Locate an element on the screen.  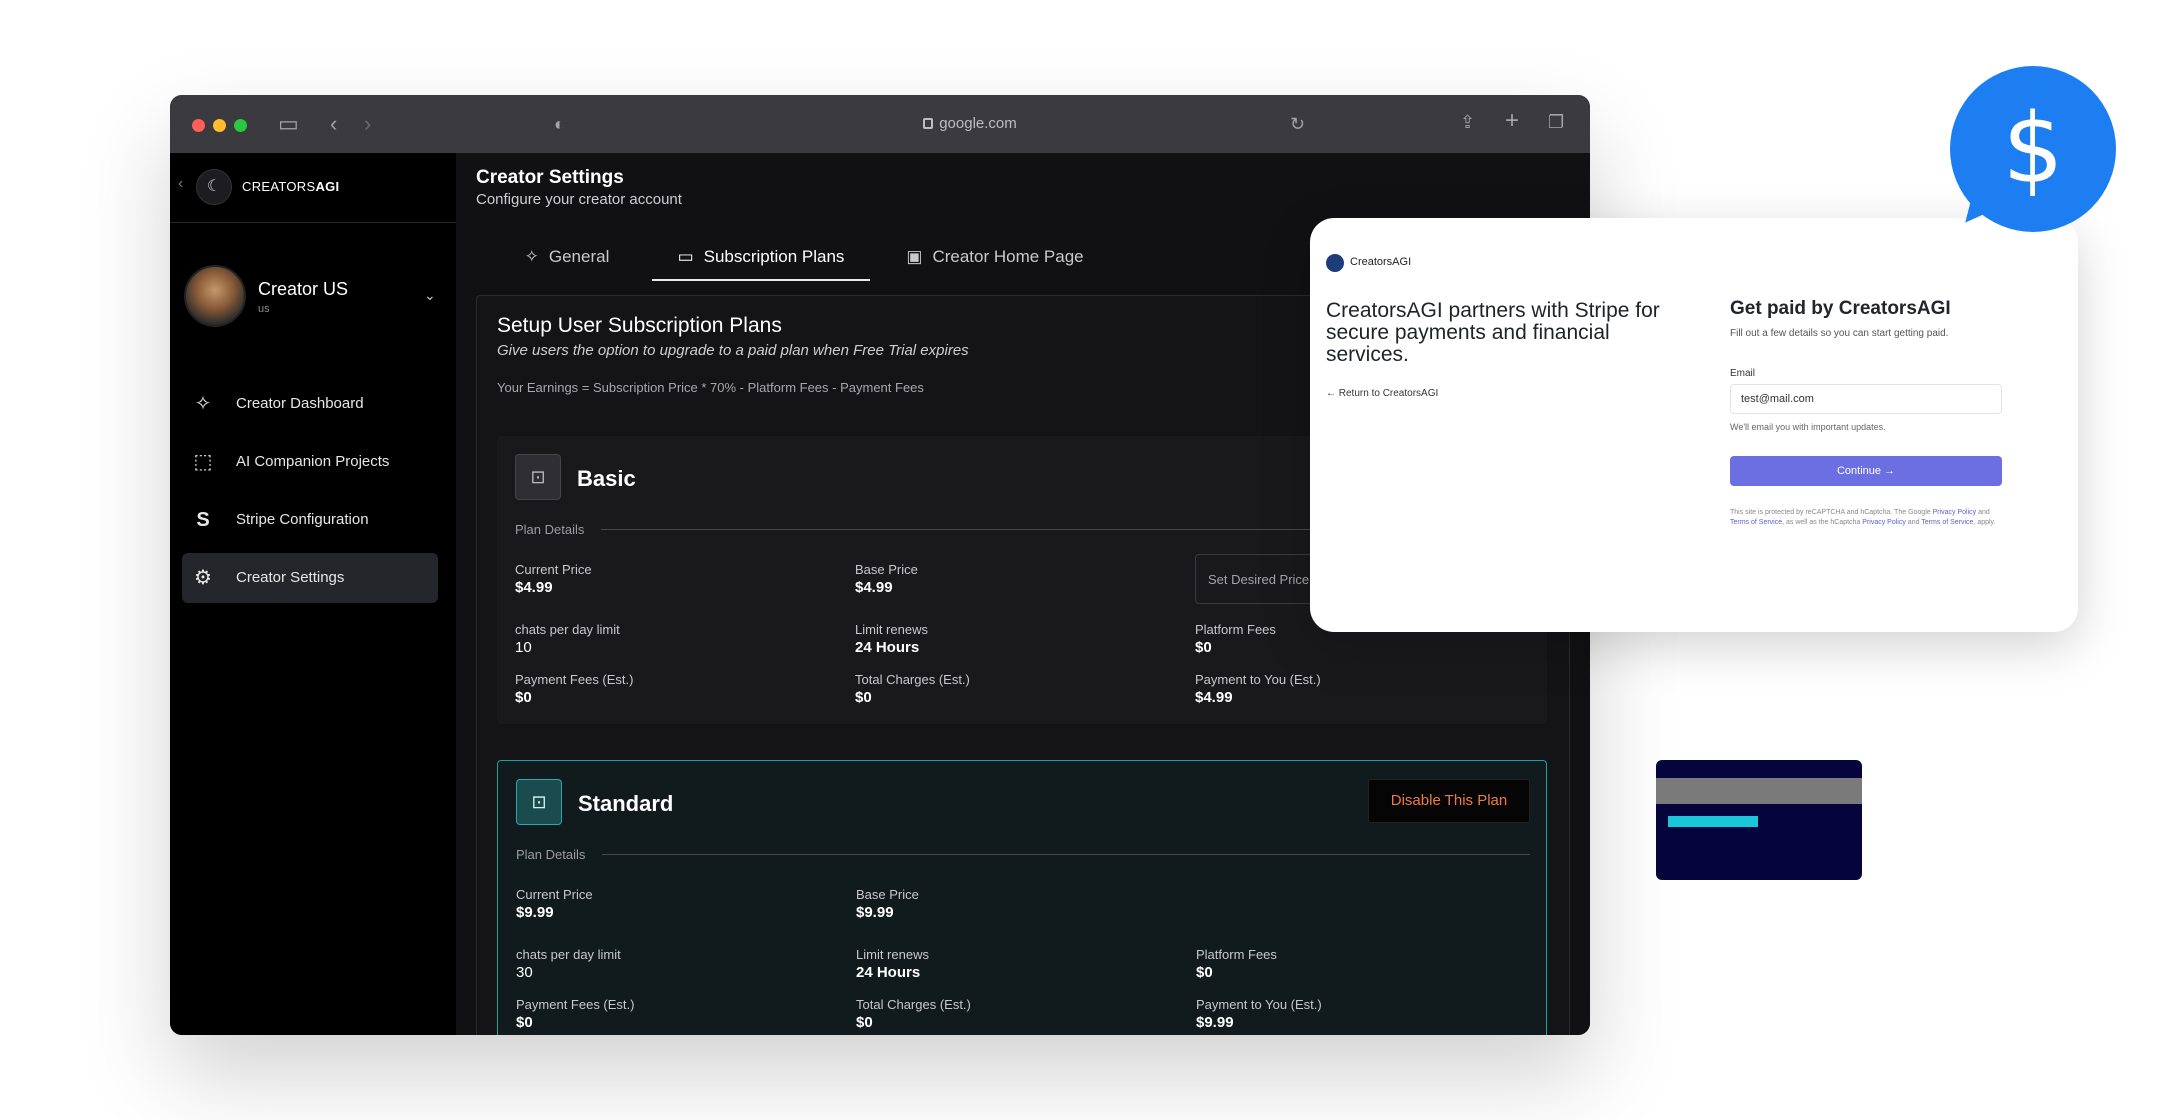
legal-part: and is located at coordinates (1913, 522).